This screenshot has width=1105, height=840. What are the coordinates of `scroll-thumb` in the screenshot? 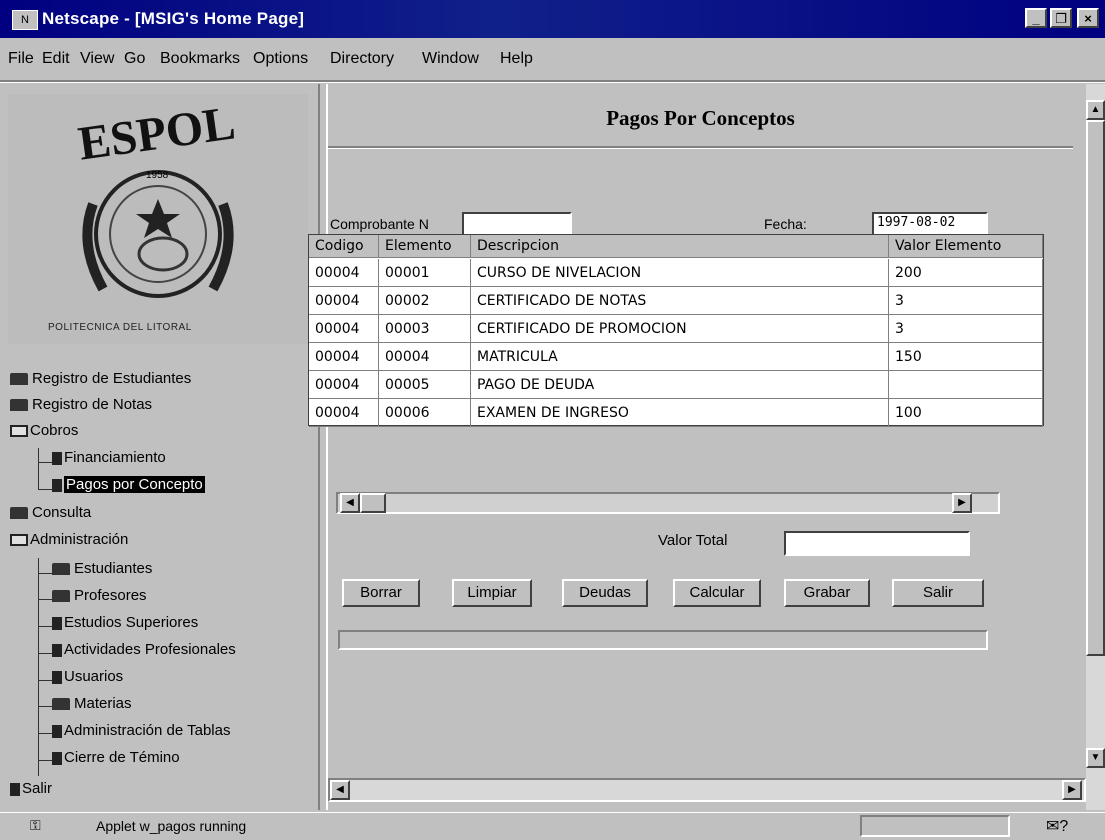 It's located at (373, 503).